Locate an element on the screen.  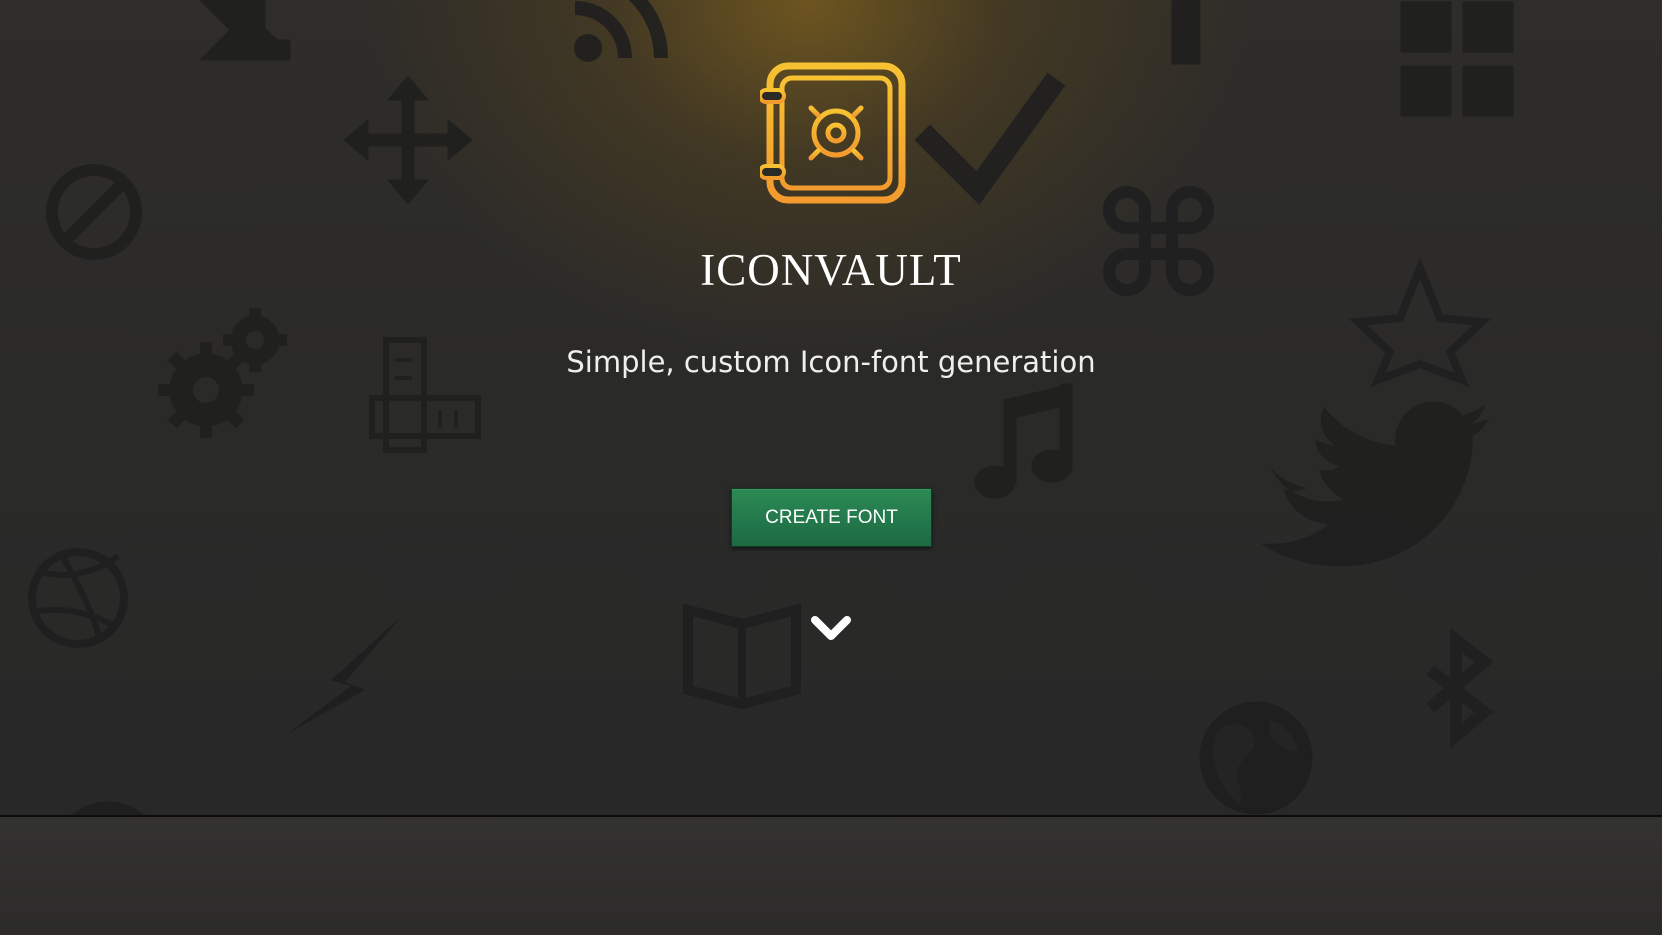
music-note-icon is located at coordinates (1023, 441).